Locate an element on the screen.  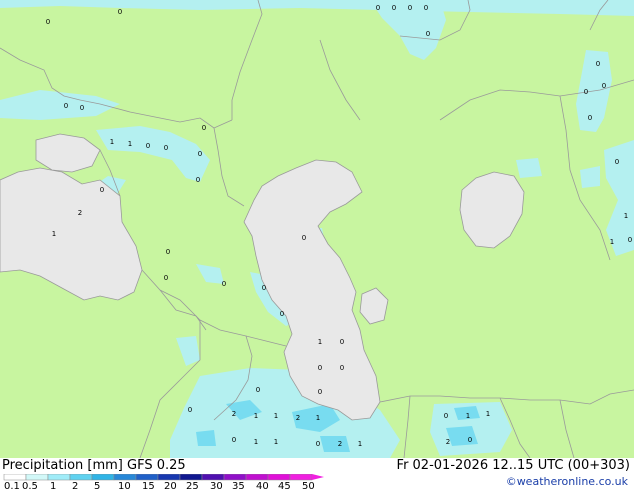
legend-swatches is located at coordinates (163, 477).